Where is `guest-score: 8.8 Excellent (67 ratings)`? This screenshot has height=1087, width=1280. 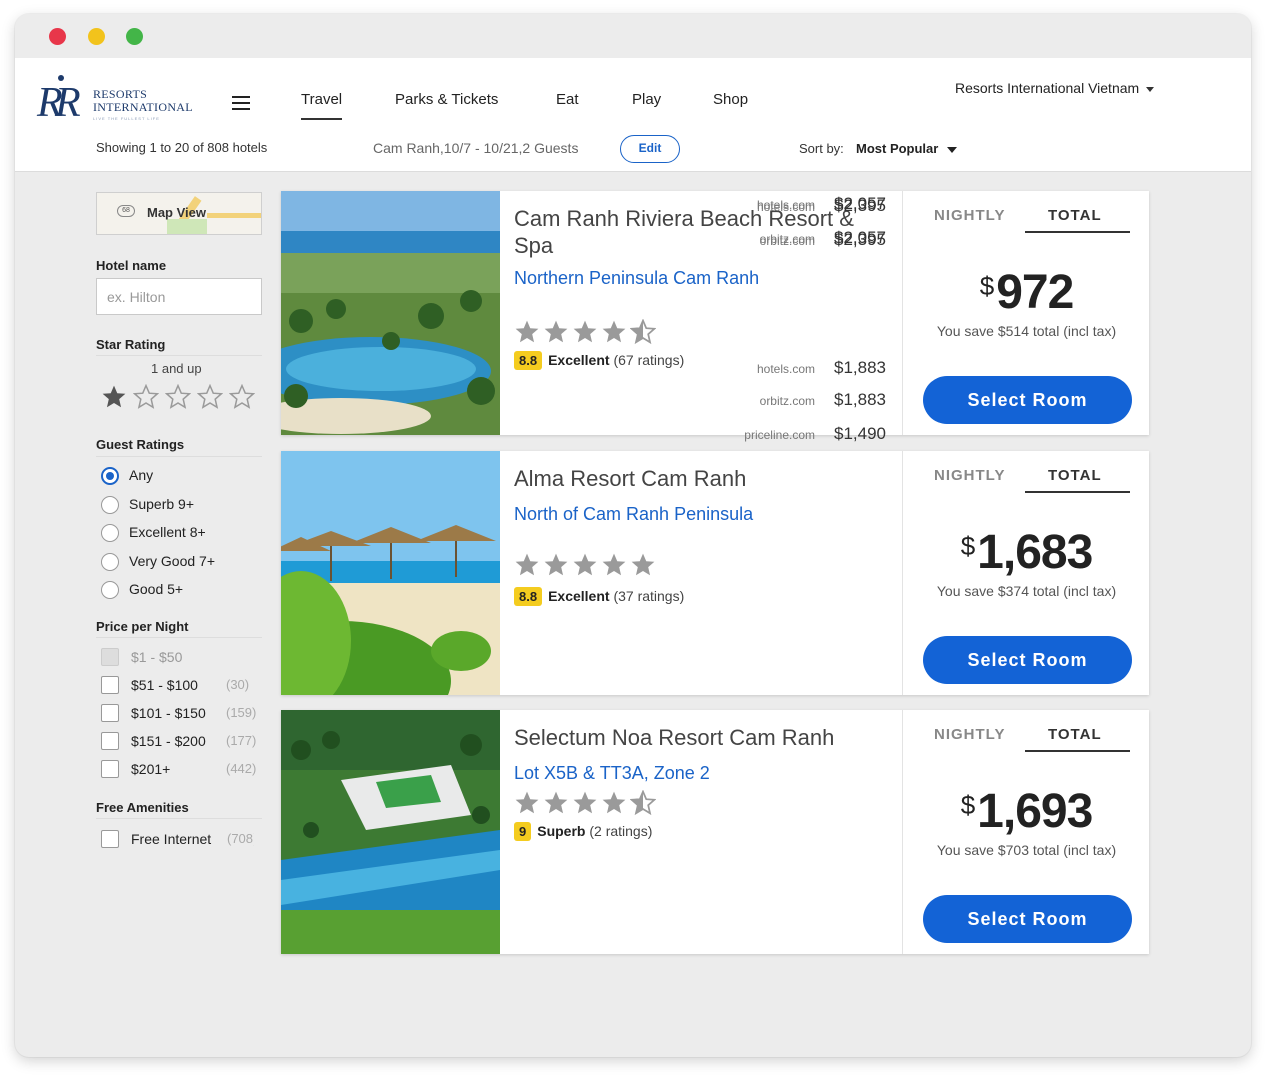
guest-score: 8.8 Excellent (67 ratings) is located at coordinates (599, 360).